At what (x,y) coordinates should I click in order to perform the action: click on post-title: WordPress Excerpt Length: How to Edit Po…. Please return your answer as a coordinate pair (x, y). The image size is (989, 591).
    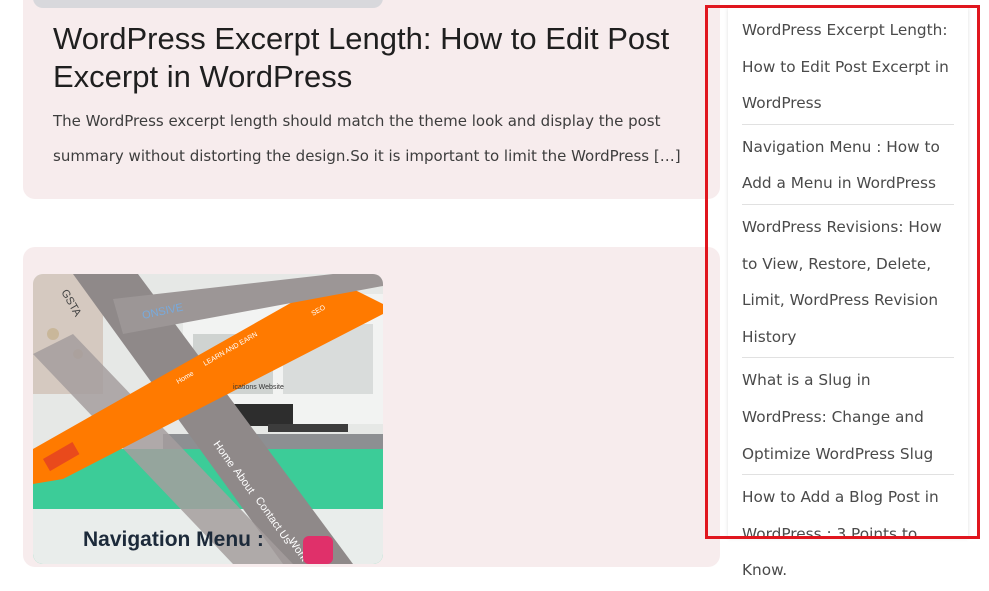
    Looking at the image, I should click on (378, 58).